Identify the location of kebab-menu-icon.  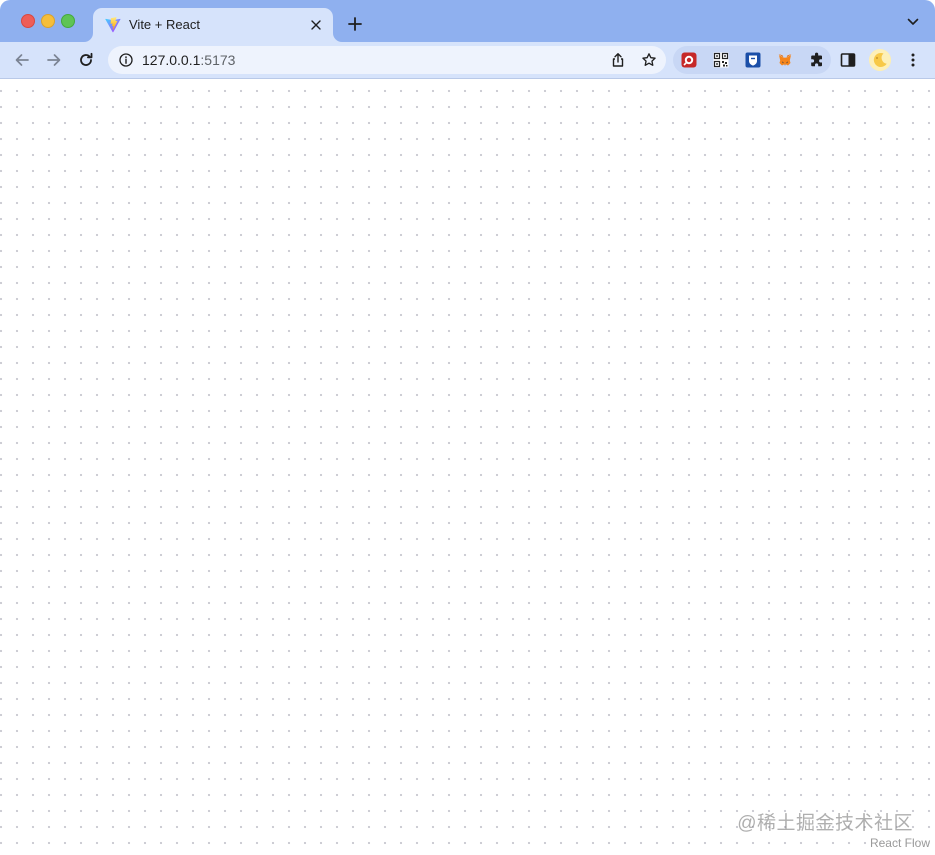
(913, 60).